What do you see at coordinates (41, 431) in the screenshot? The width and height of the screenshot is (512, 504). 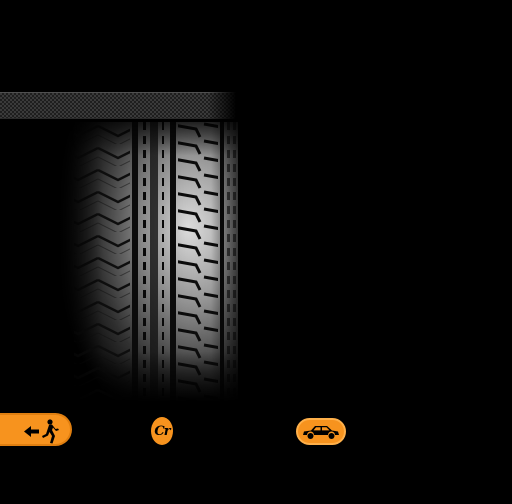 I see `exit-running-person-icon` at bounding box center [41, 431].